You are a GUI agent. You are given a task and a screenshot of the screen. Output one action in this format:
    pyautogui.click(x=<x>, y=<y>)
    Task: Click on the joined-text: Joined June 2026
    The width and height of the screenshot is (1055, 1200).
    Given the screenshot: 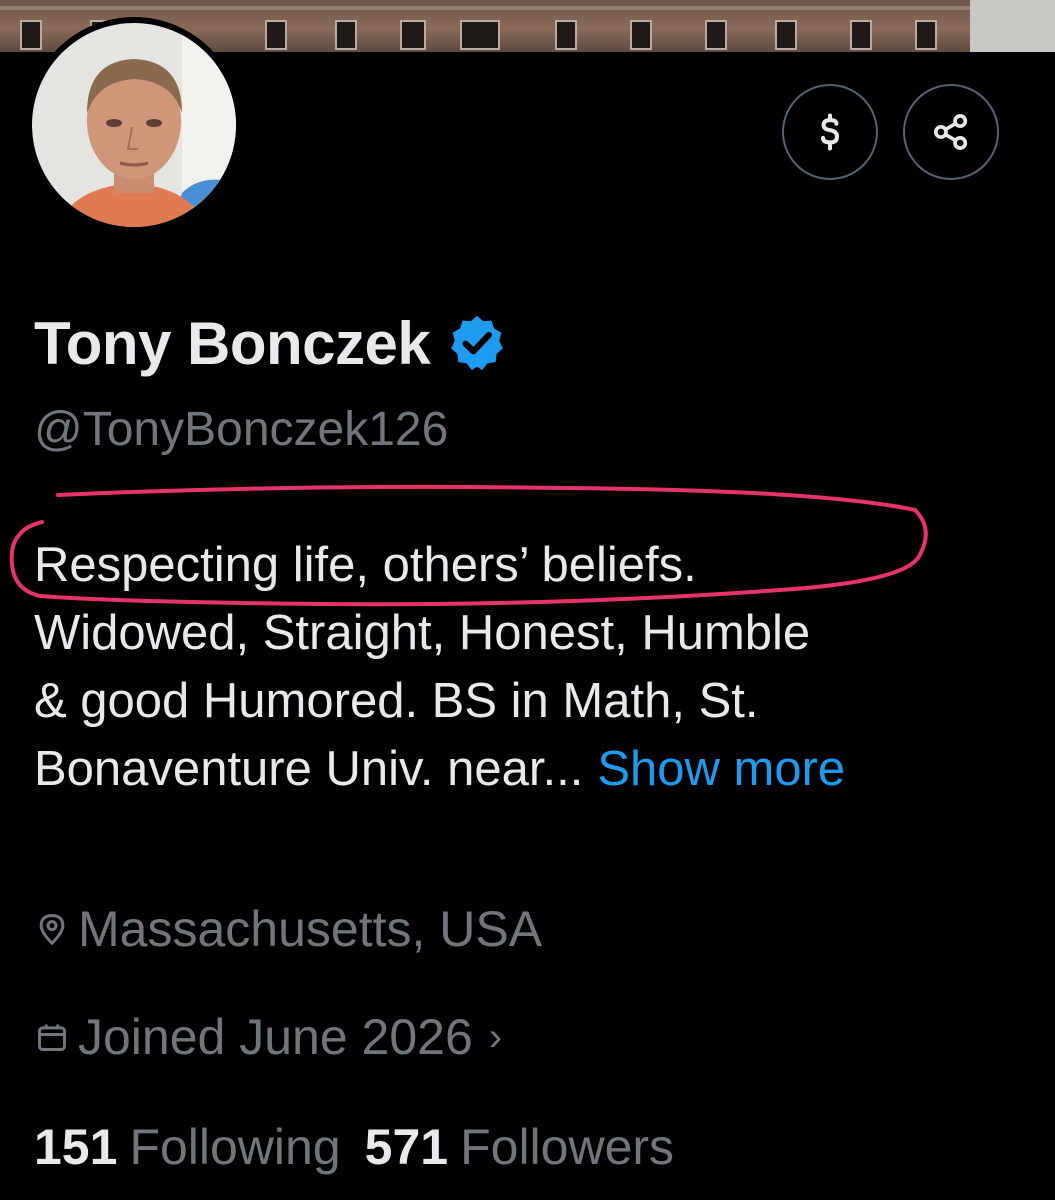 What is the action you would take?
    pyautogui.click(x=275, y=1037)
    